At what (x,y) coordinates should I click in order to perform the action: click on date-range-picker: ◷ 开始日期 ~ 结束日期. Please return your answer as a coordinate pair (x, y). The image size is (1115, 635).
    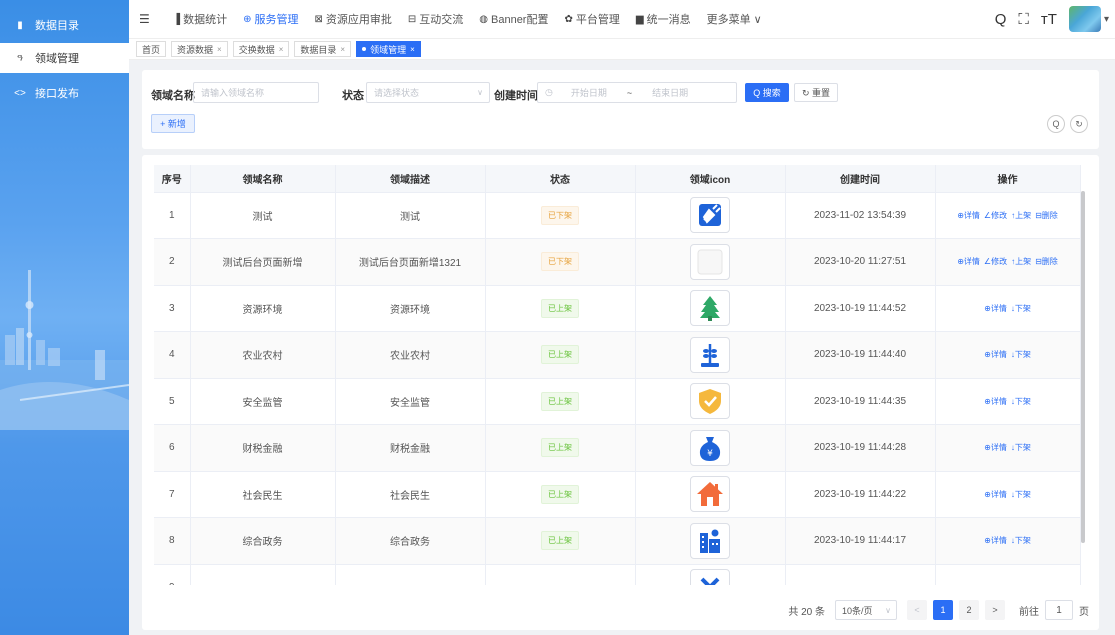
    Looking at the image, I should click on (637, 92).